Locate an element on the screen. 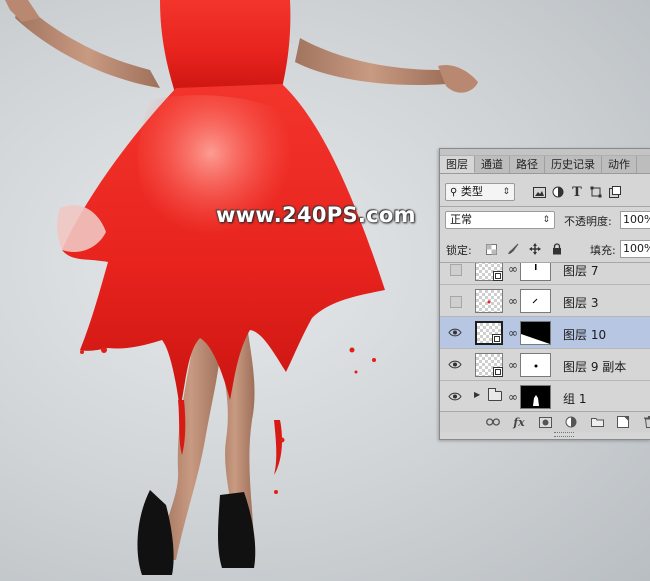 Image resolution: width=650 pixels, height=581 pixels. link-layers-icon is located at coordinates (493, 422).